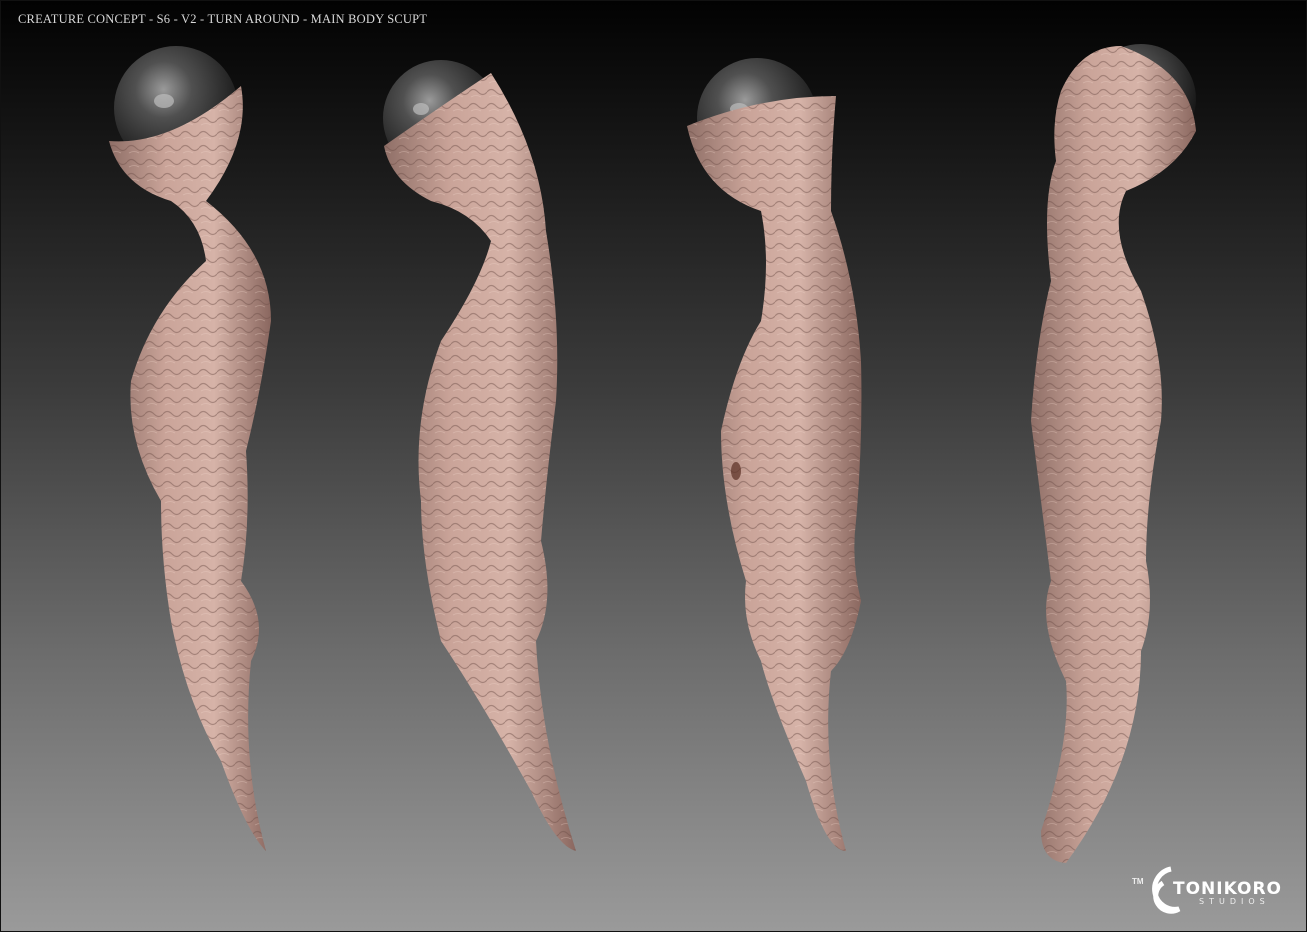 The image size is (1307, 932). Describe the element at coordinates (1138, 881) in the screenshot. I see `logo-tm: TM` at that location.